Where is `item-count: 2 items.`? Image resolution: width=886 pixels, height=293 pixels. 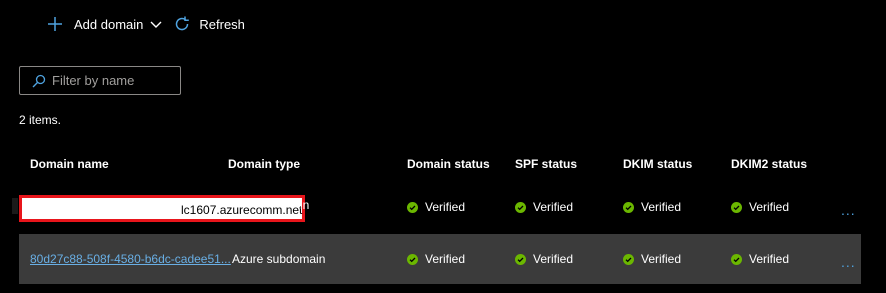 item-count: 2 items. is located at coordinates (40, 120).